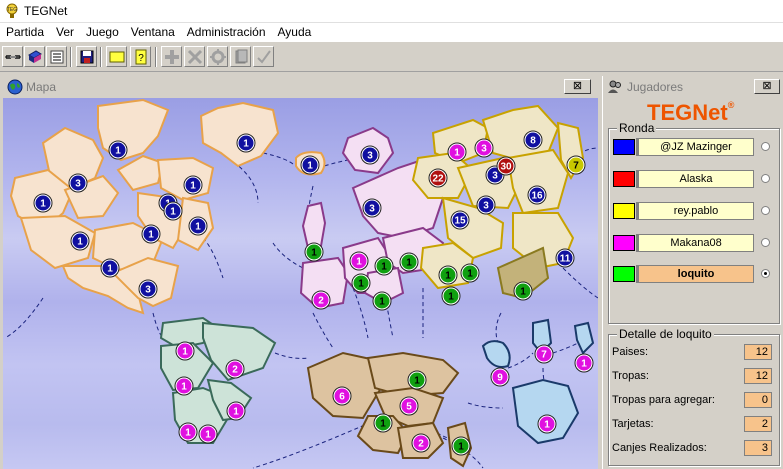 The width and height of the screenshot is (783, 469). Describe the element at coordinates (153, 32) in the screenshot. I see `menu-ventana: Ventana` at that location.